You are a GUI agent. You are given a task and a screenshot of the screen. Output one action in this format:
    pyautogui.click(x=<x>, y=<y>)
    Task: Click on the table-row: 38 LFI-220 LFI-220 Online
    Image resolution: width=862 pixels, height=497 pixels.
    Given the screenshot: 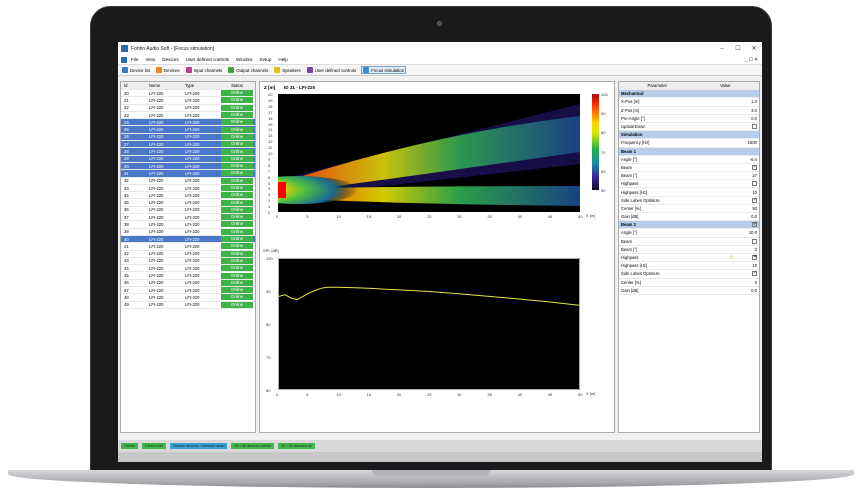 What is the action you would take?
    pyautogui.click(x=188, y=225)
    